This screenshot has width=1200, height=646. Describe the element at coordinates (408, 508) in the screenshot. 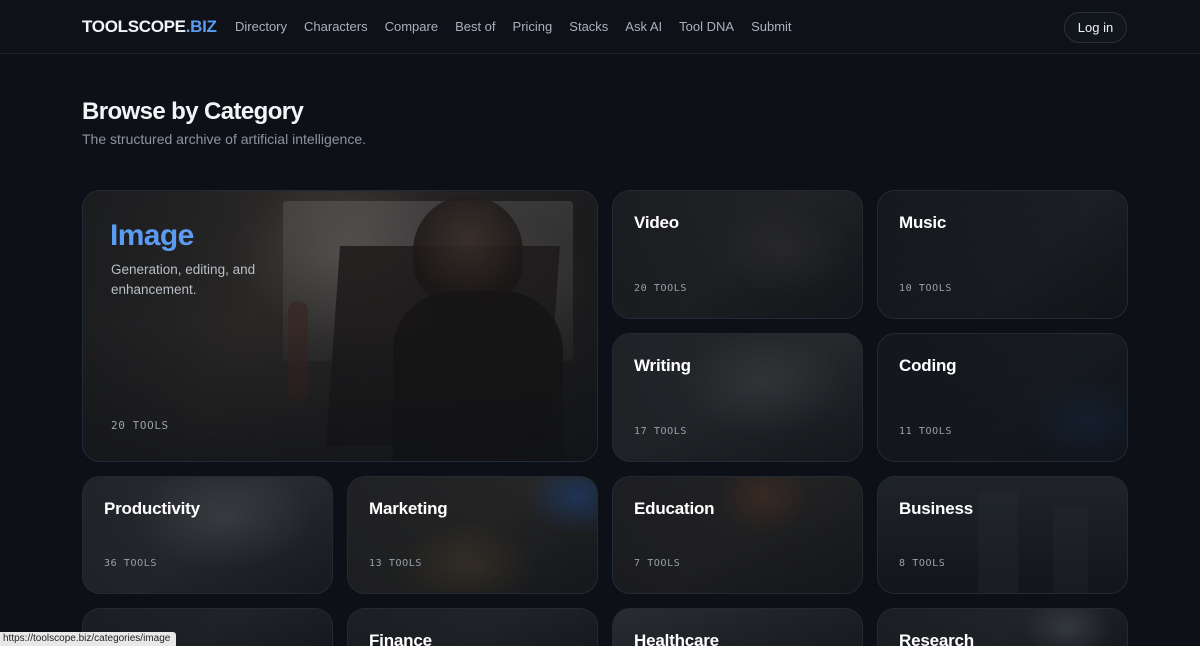

I see `category-name: Marketing` at that location.